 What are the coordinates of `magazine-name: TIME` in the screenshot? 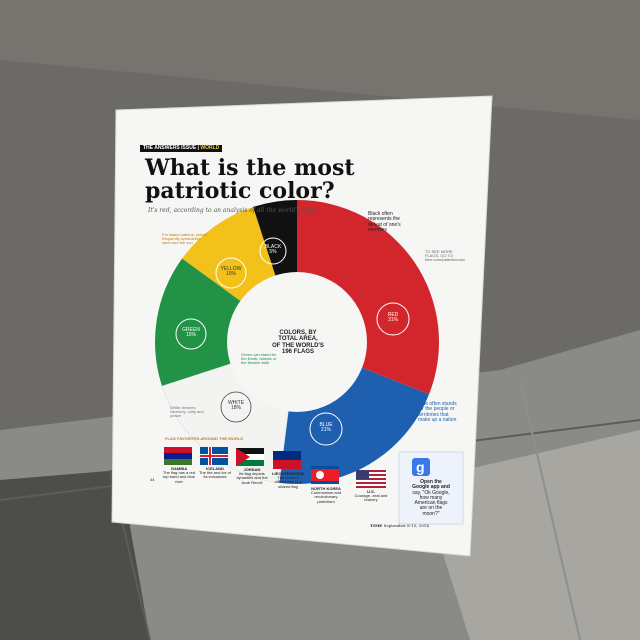 It's located at (376, 525).